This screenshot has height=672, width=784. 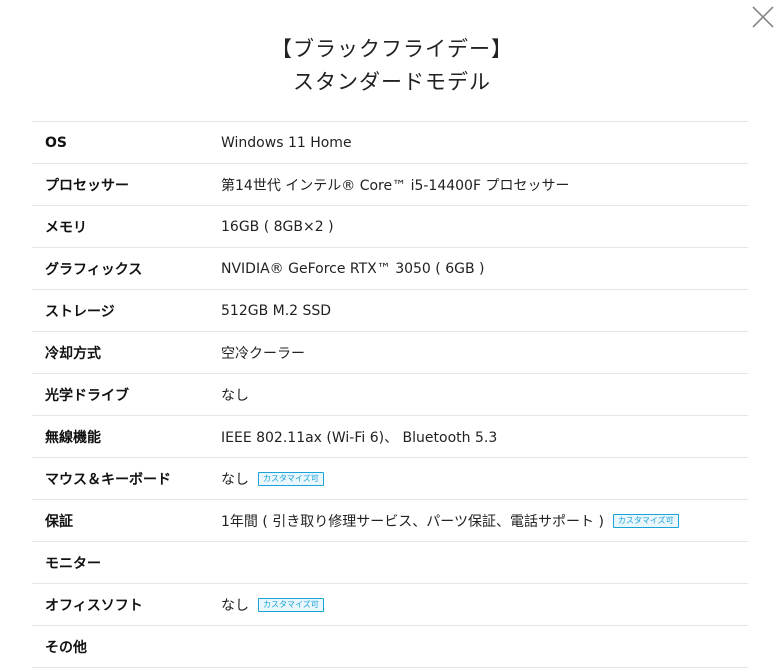 I want to click on spec-row-optical-drive: 光学ドライブ なし, so click(x=390, y=395).